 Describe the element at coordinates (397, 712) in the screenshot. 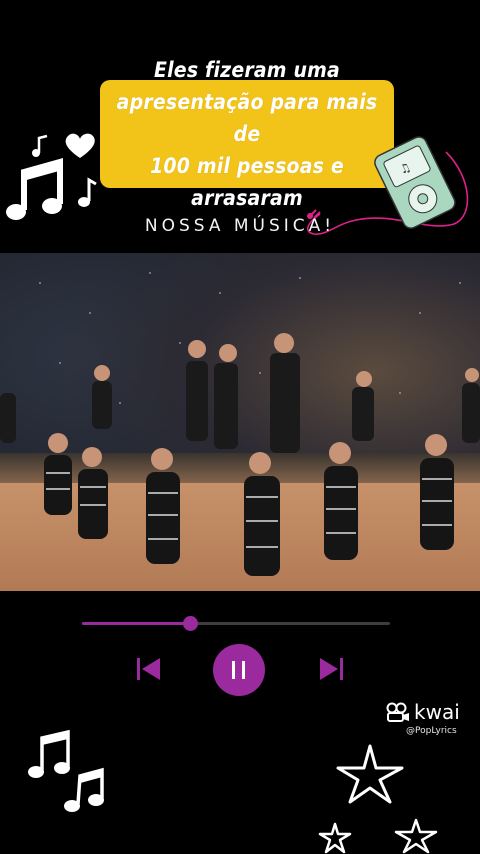

I see `kwai-logo-icon` at that location.